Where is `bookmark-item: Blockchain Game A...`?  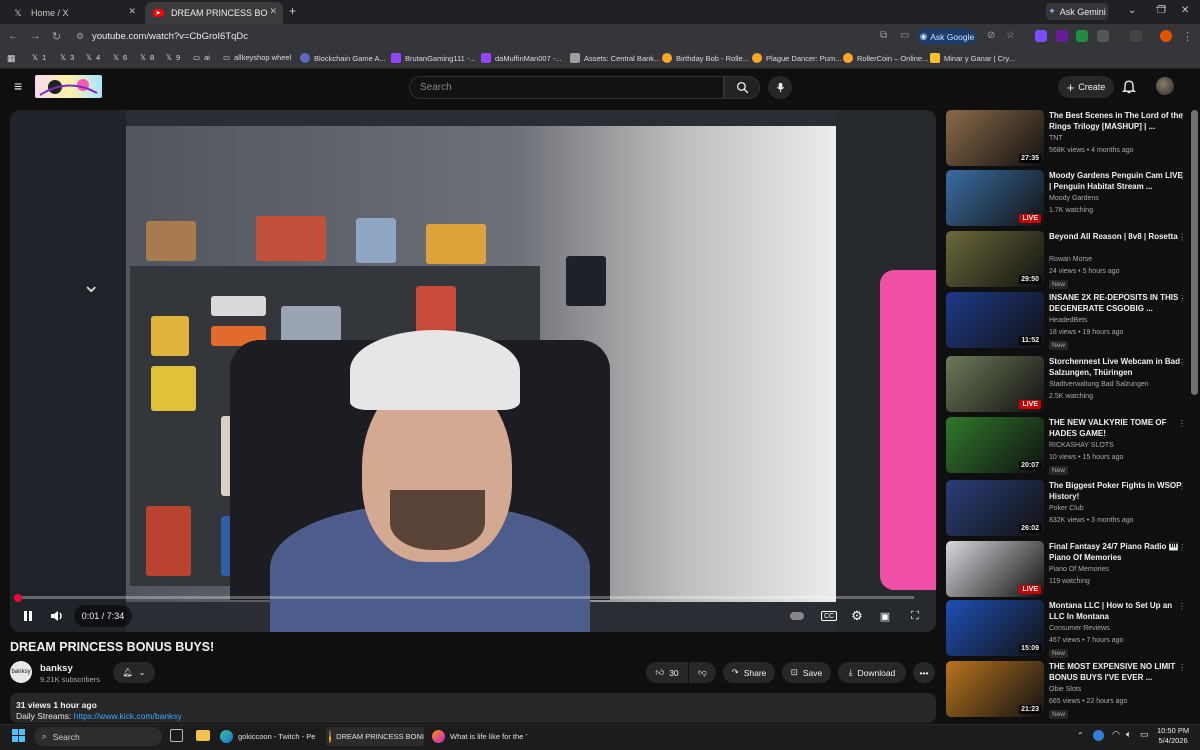
bookmark-item: Blockchain Game A... is located at coordinates (343, 58).